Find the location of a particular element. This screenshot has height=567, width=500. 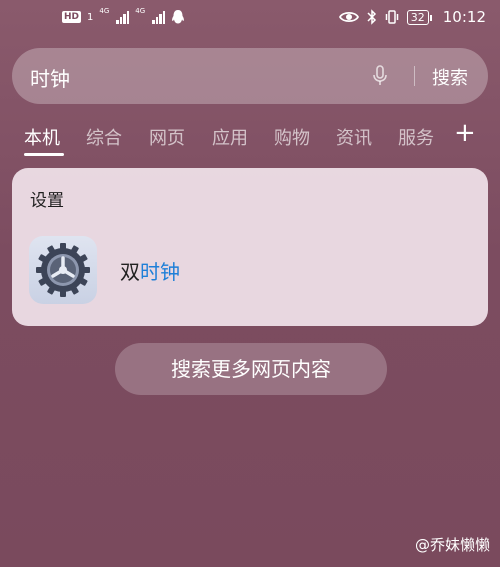

status-left: HD 1 4G 4G is located at coordinates (123, 17).